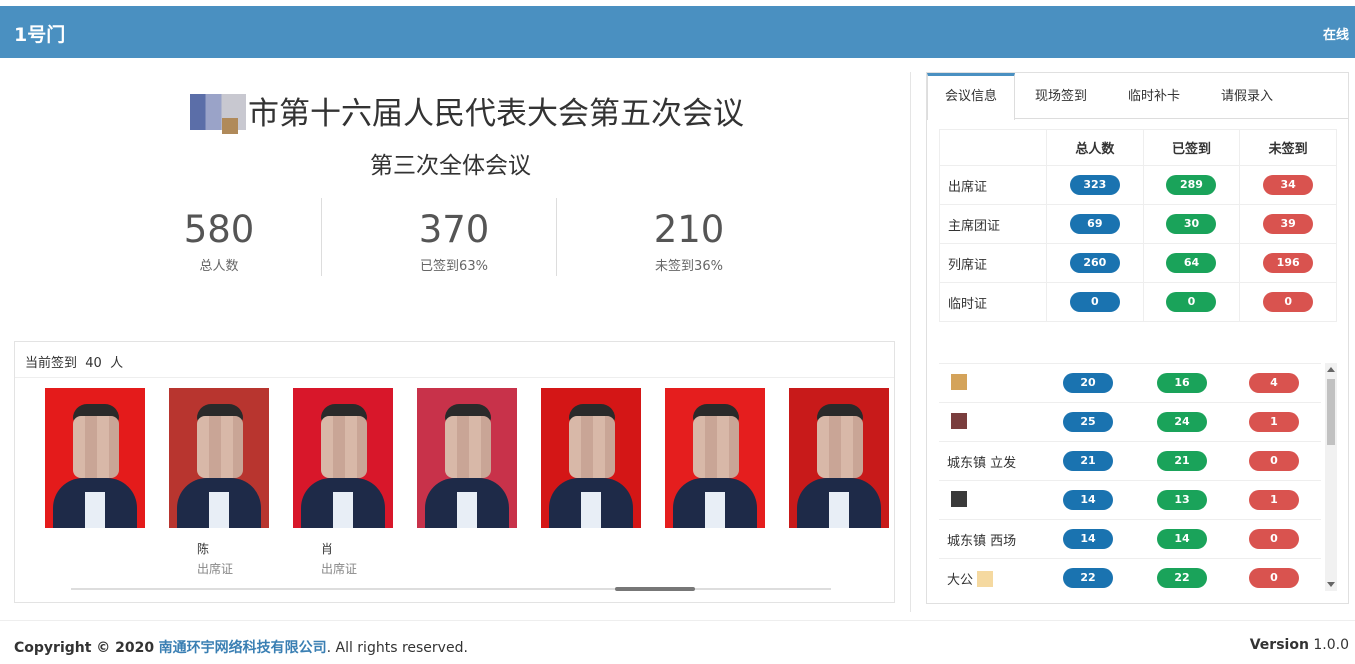 This screenshot has height=664, width=1355. Describe the element at coordinates (677, 32) in the screenshot. I see `top-bar: 1号门 在线` at that location.